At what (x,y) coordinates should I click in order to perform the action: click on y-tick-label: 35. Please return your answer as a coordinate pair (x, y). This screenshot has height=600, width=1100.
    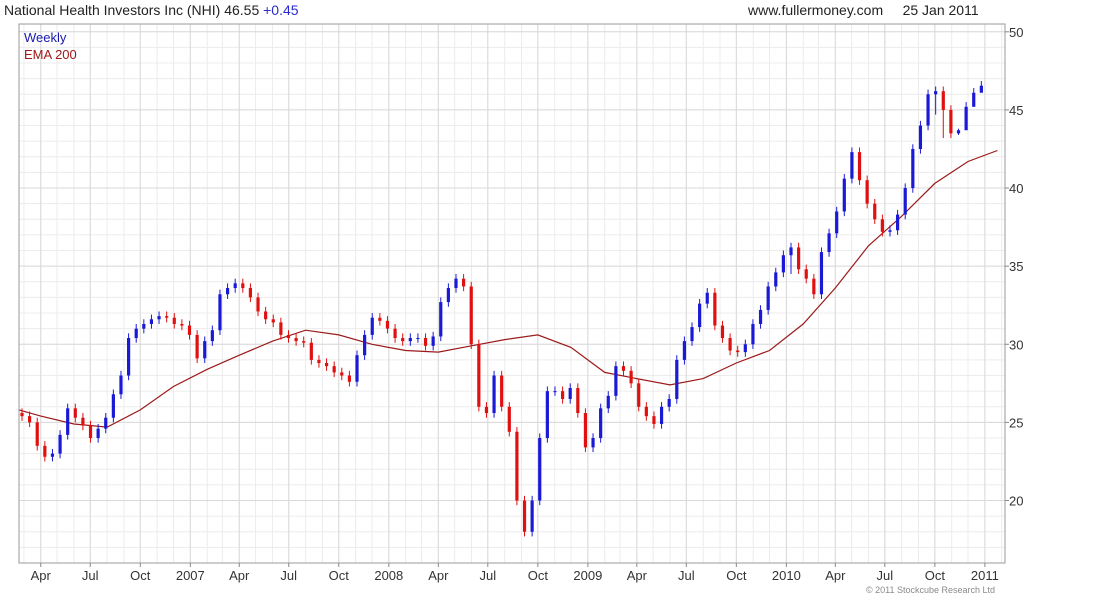
    Looking at the image, I should click on (1016, 266).